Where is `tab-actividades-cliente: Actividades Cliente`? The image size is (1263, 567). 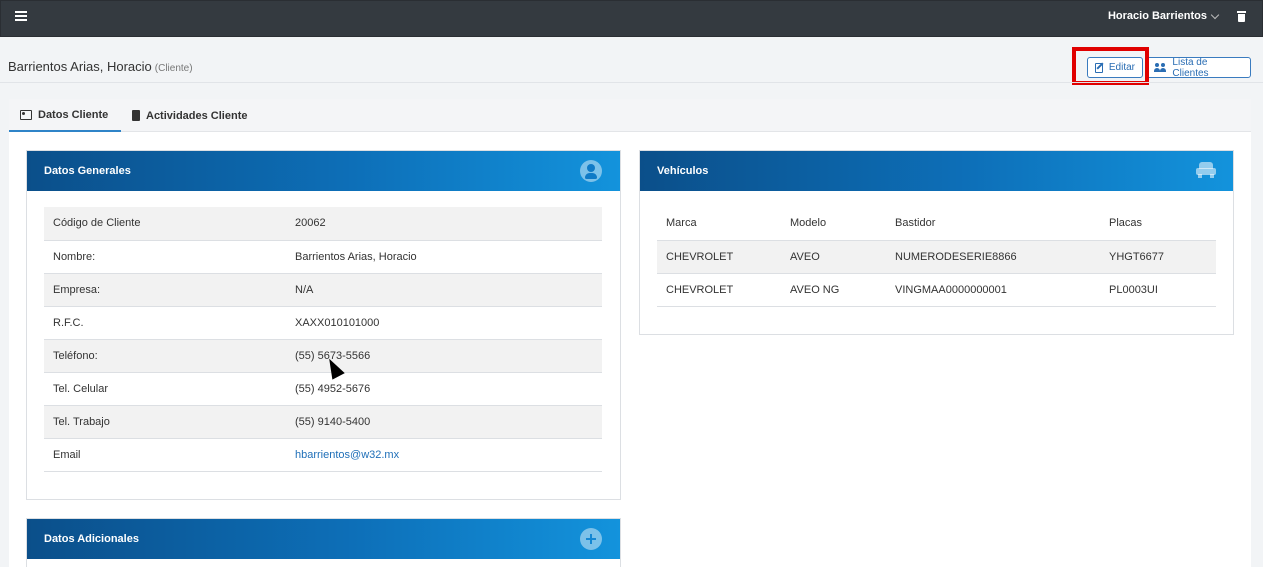 tab-actividades-cliente: Actividades Cliente is located at coordinates (189, 115).